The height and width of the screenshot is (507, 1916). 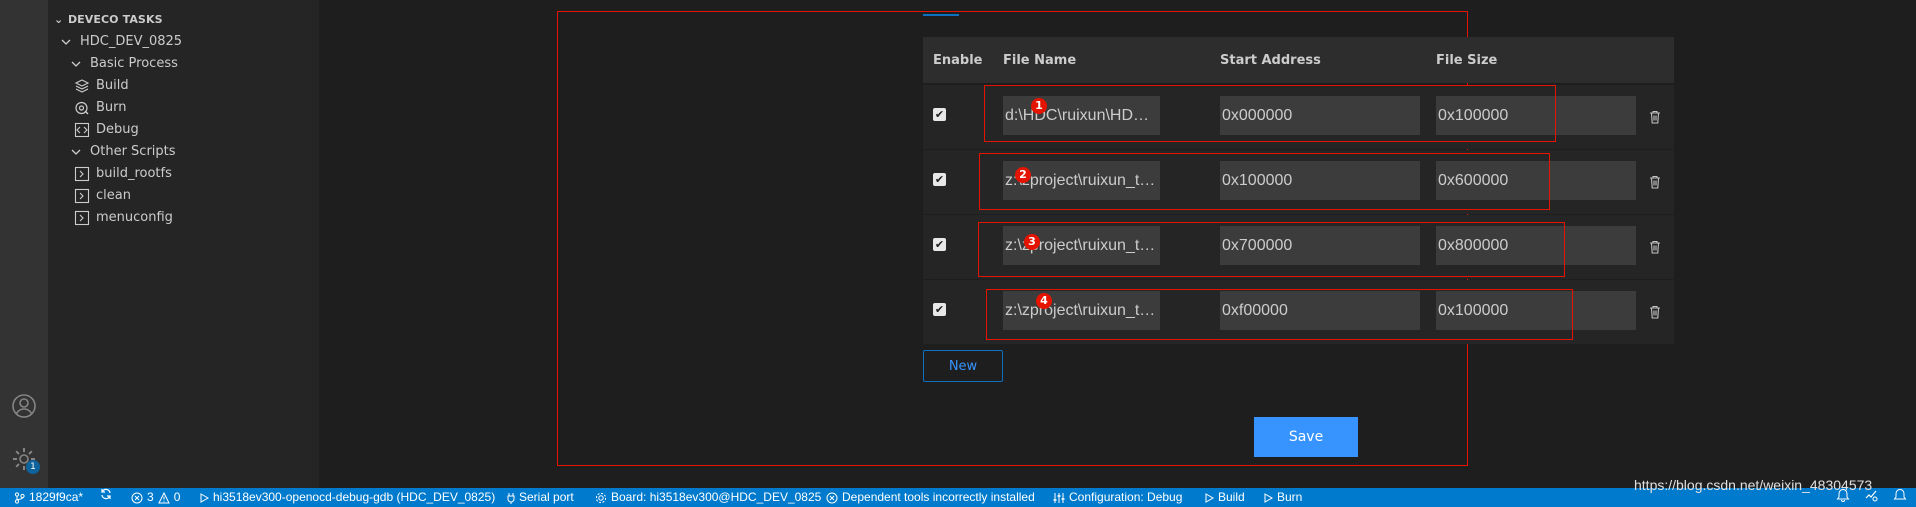 What do you see at coordinates (1039, 106) in the screenshot?
I see `annotation-marker: 1` at bounding box center [1039, 106].